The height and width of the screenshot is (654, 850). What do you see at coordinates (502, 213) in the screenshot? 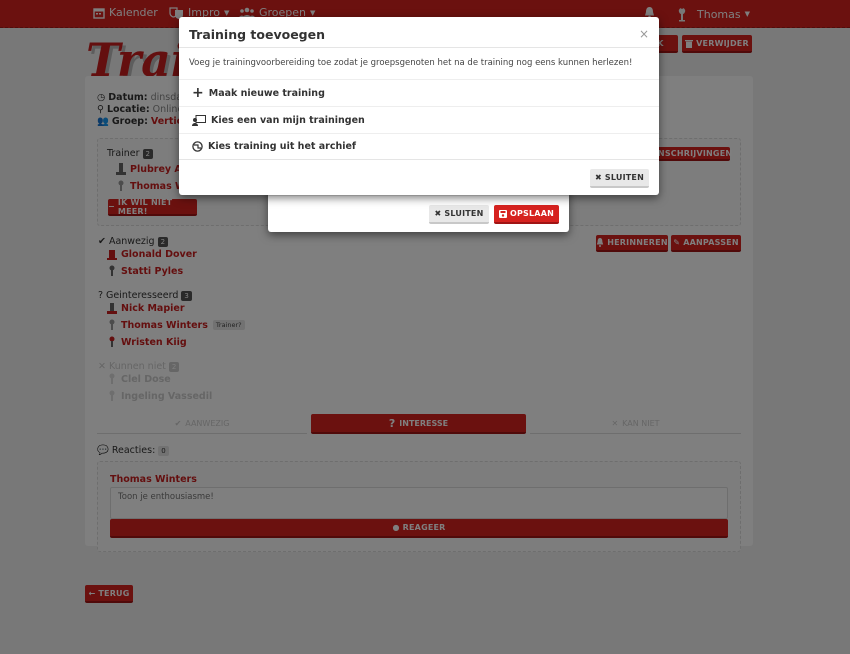
I see `save-icon` at bounding box center [502, 213].